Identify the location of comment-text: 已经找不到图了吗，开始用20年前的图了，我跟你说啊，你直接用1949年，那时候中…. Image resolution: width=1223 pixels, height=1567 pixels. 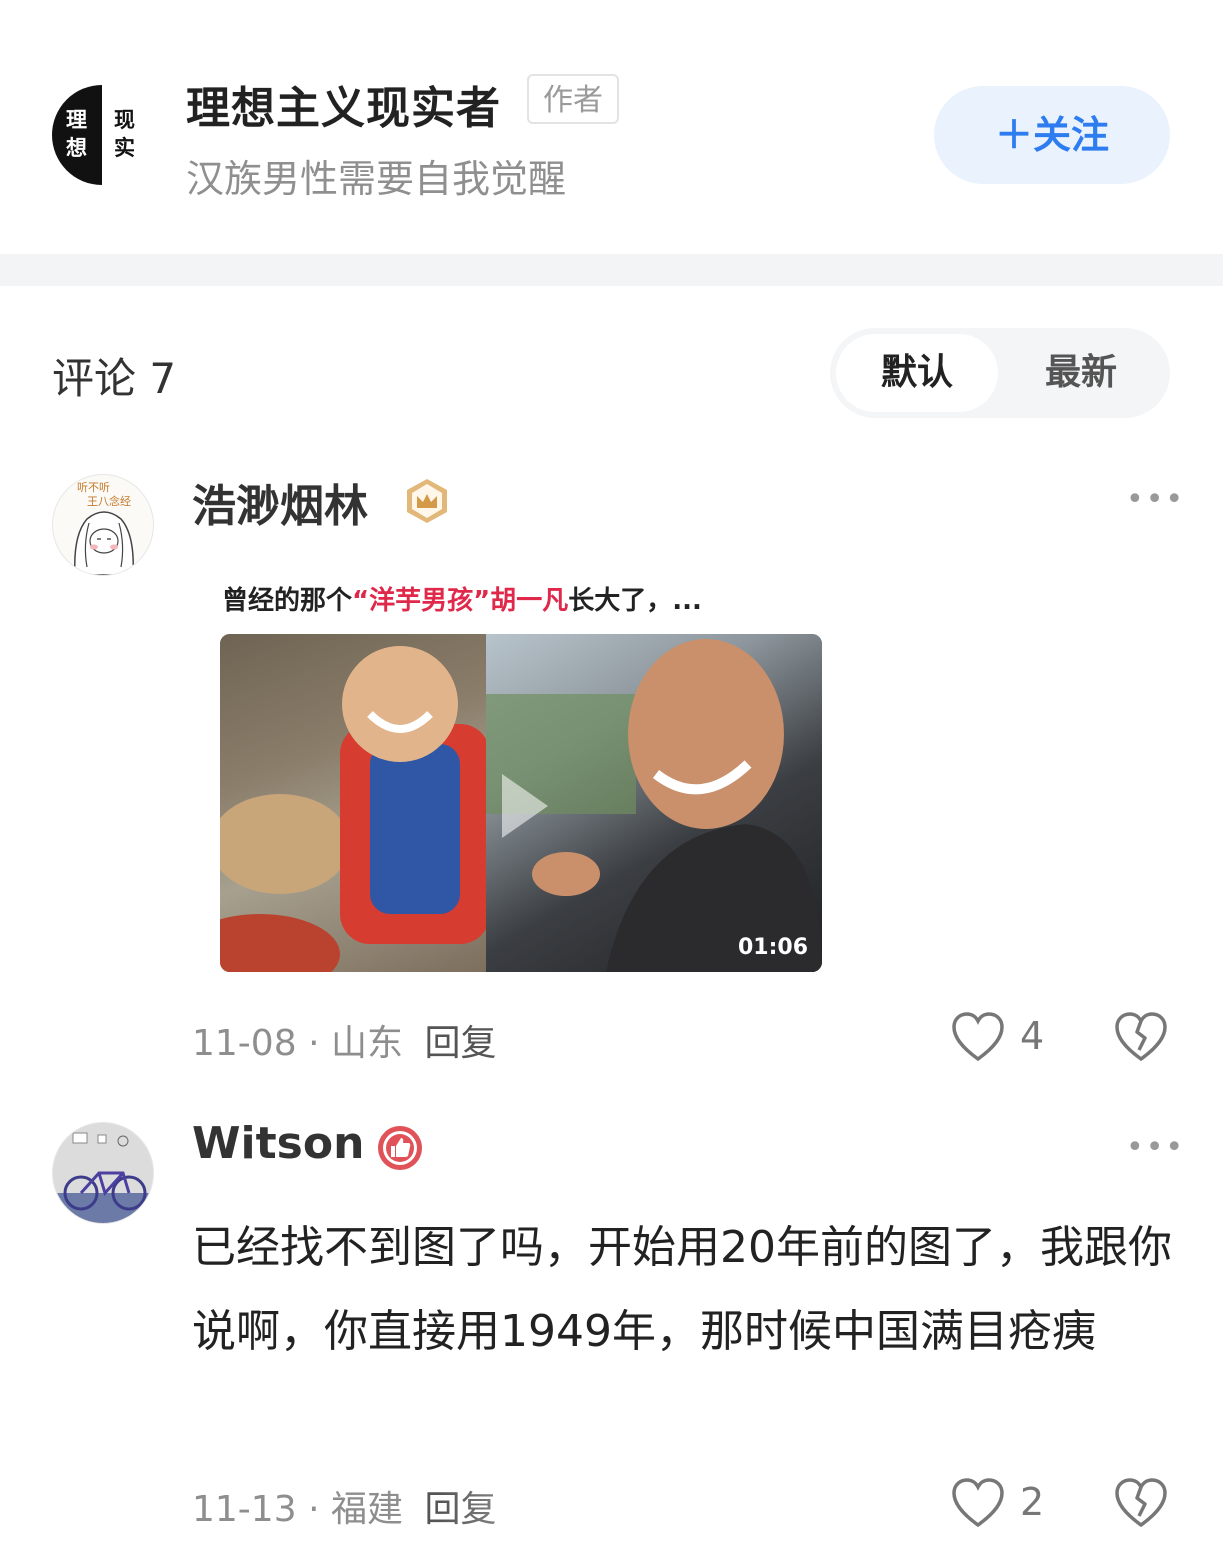
(682, 1289).